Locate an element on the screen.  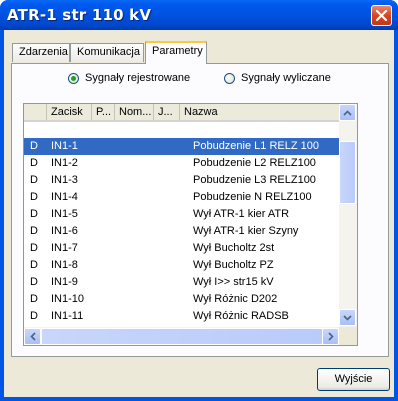
cell-name: Wył Bucholtz 2st is located at coordinates (234, 248).